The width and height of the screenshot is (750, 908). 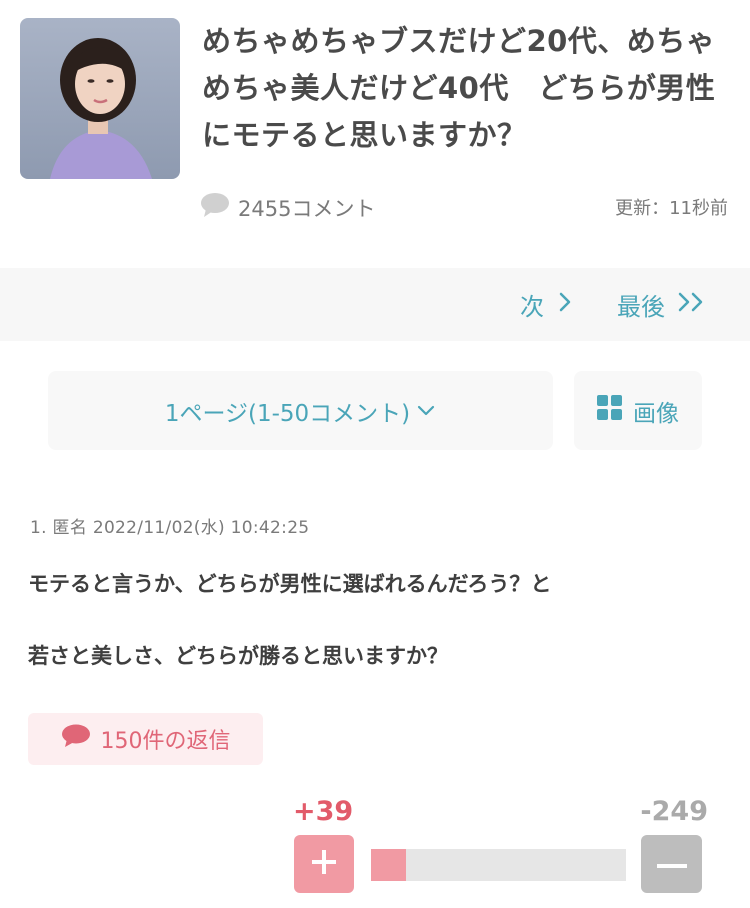 I want to click on nav-bar: 次 最後, so click(x=375, y=304).